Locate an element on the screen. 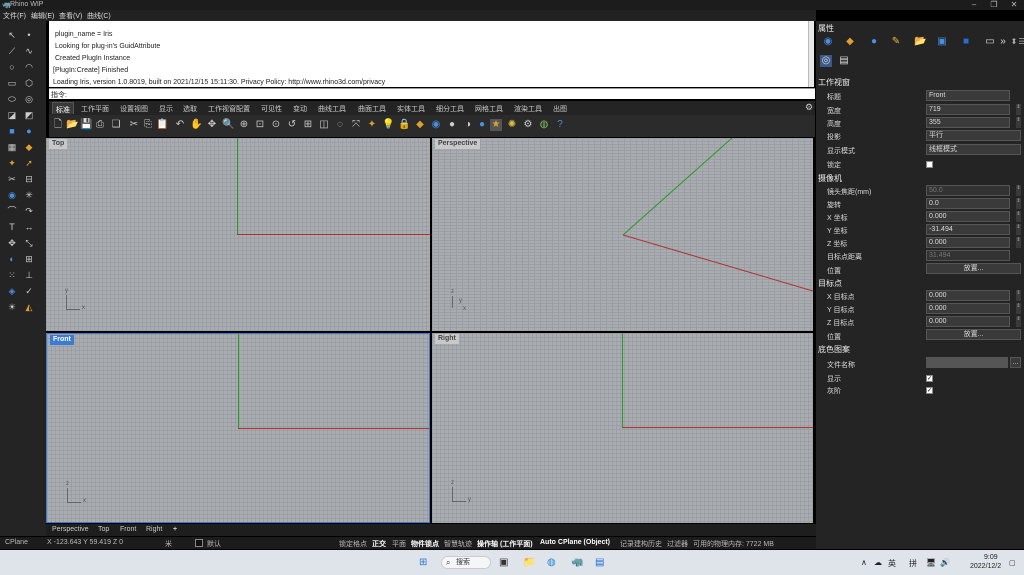 The width and height of the screenshot is (1024, 575). align-icon: ⊥ is located at coordinates (29, 275).